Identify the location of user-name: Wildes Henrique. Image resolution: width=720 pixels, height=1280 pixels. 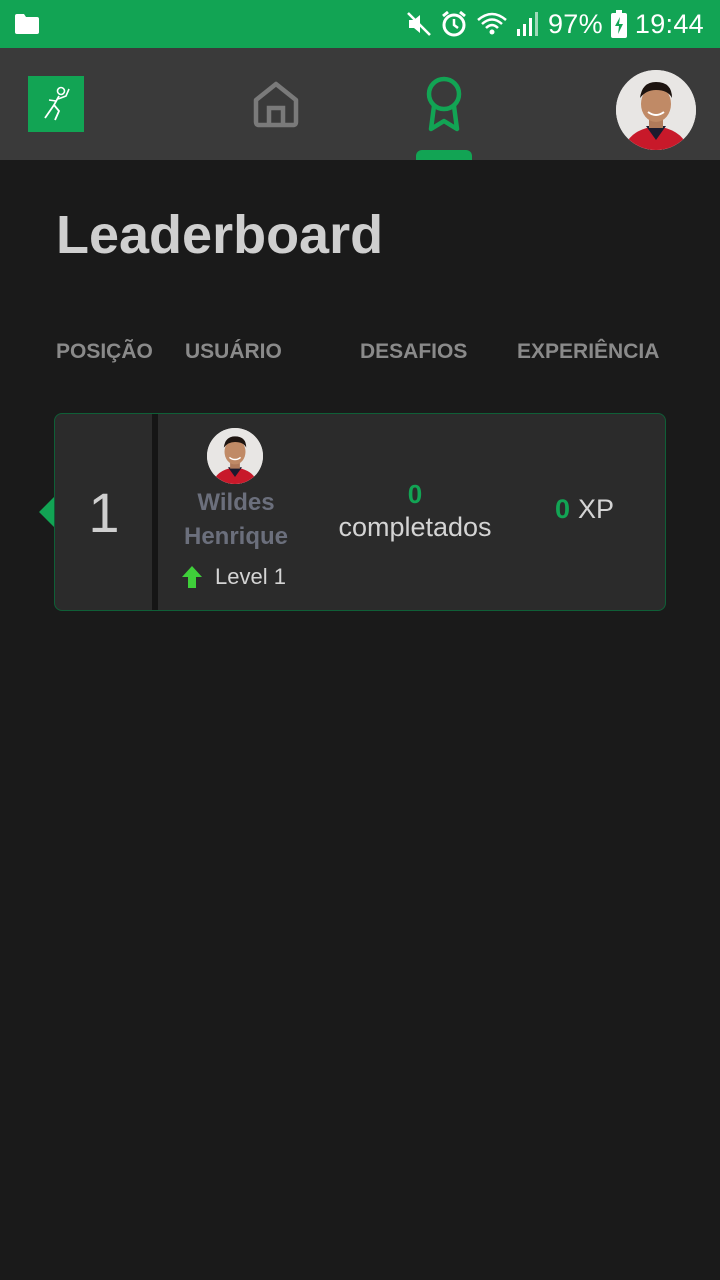
(236, 520).